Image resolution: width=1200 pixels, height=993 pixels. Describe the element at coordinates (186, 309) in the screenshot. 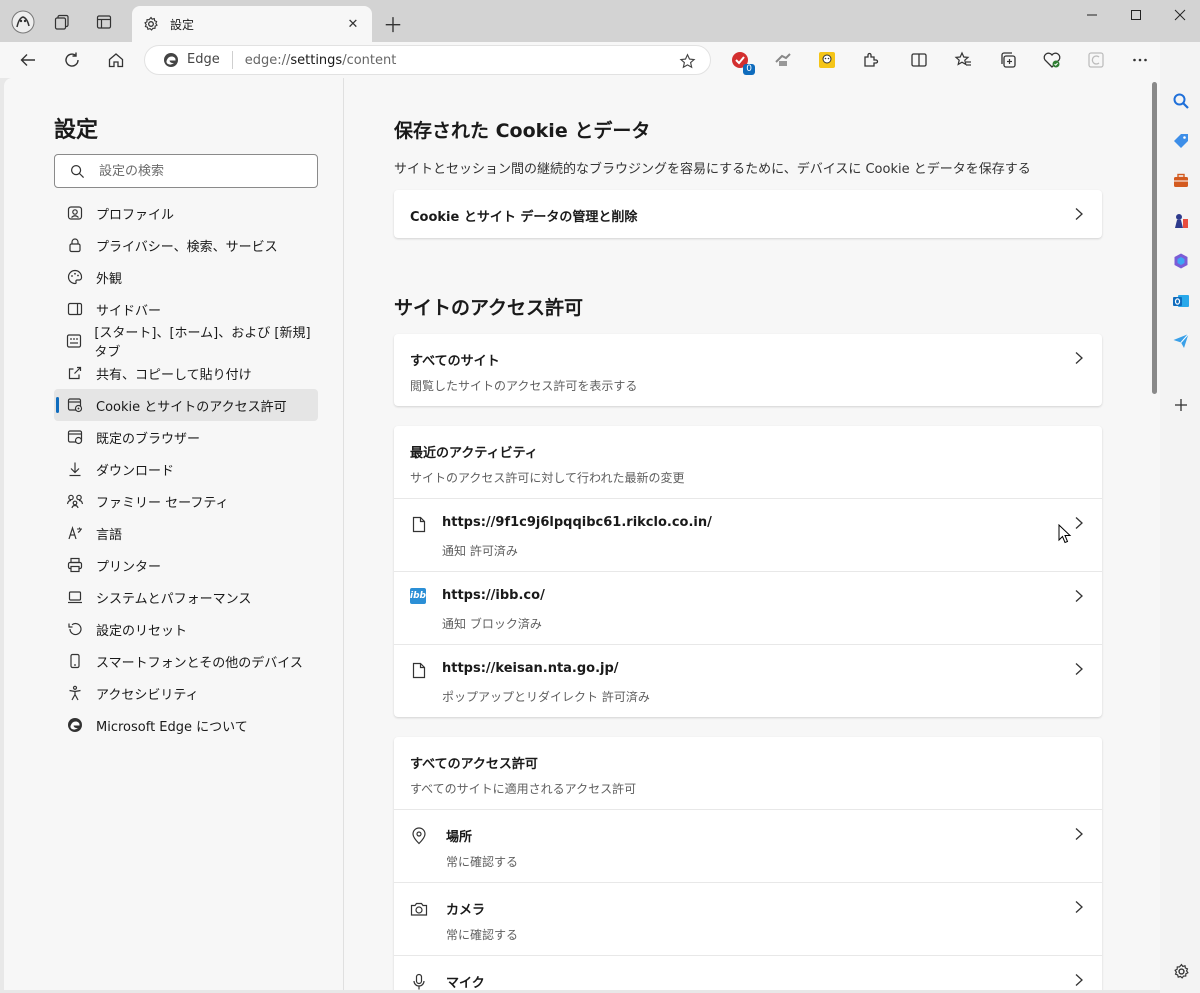

I see `nav-item-sidebar: サイドバー` at that location.